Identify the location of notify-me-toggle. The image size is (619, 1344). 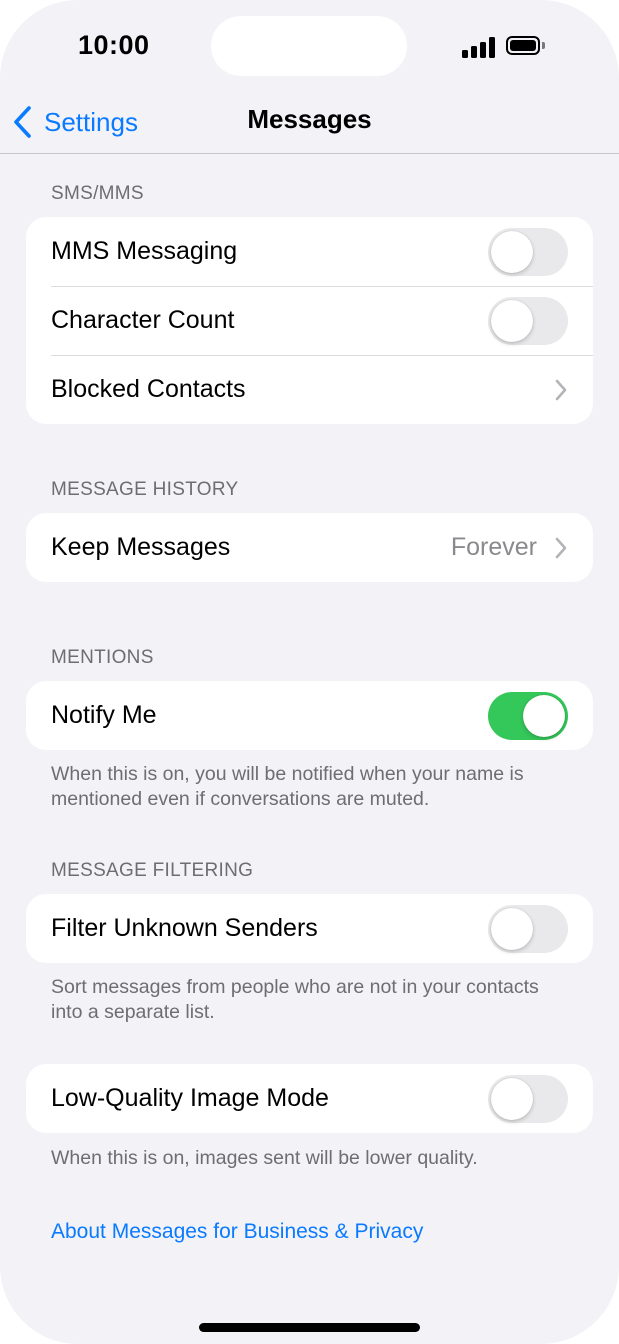
(528, 716).